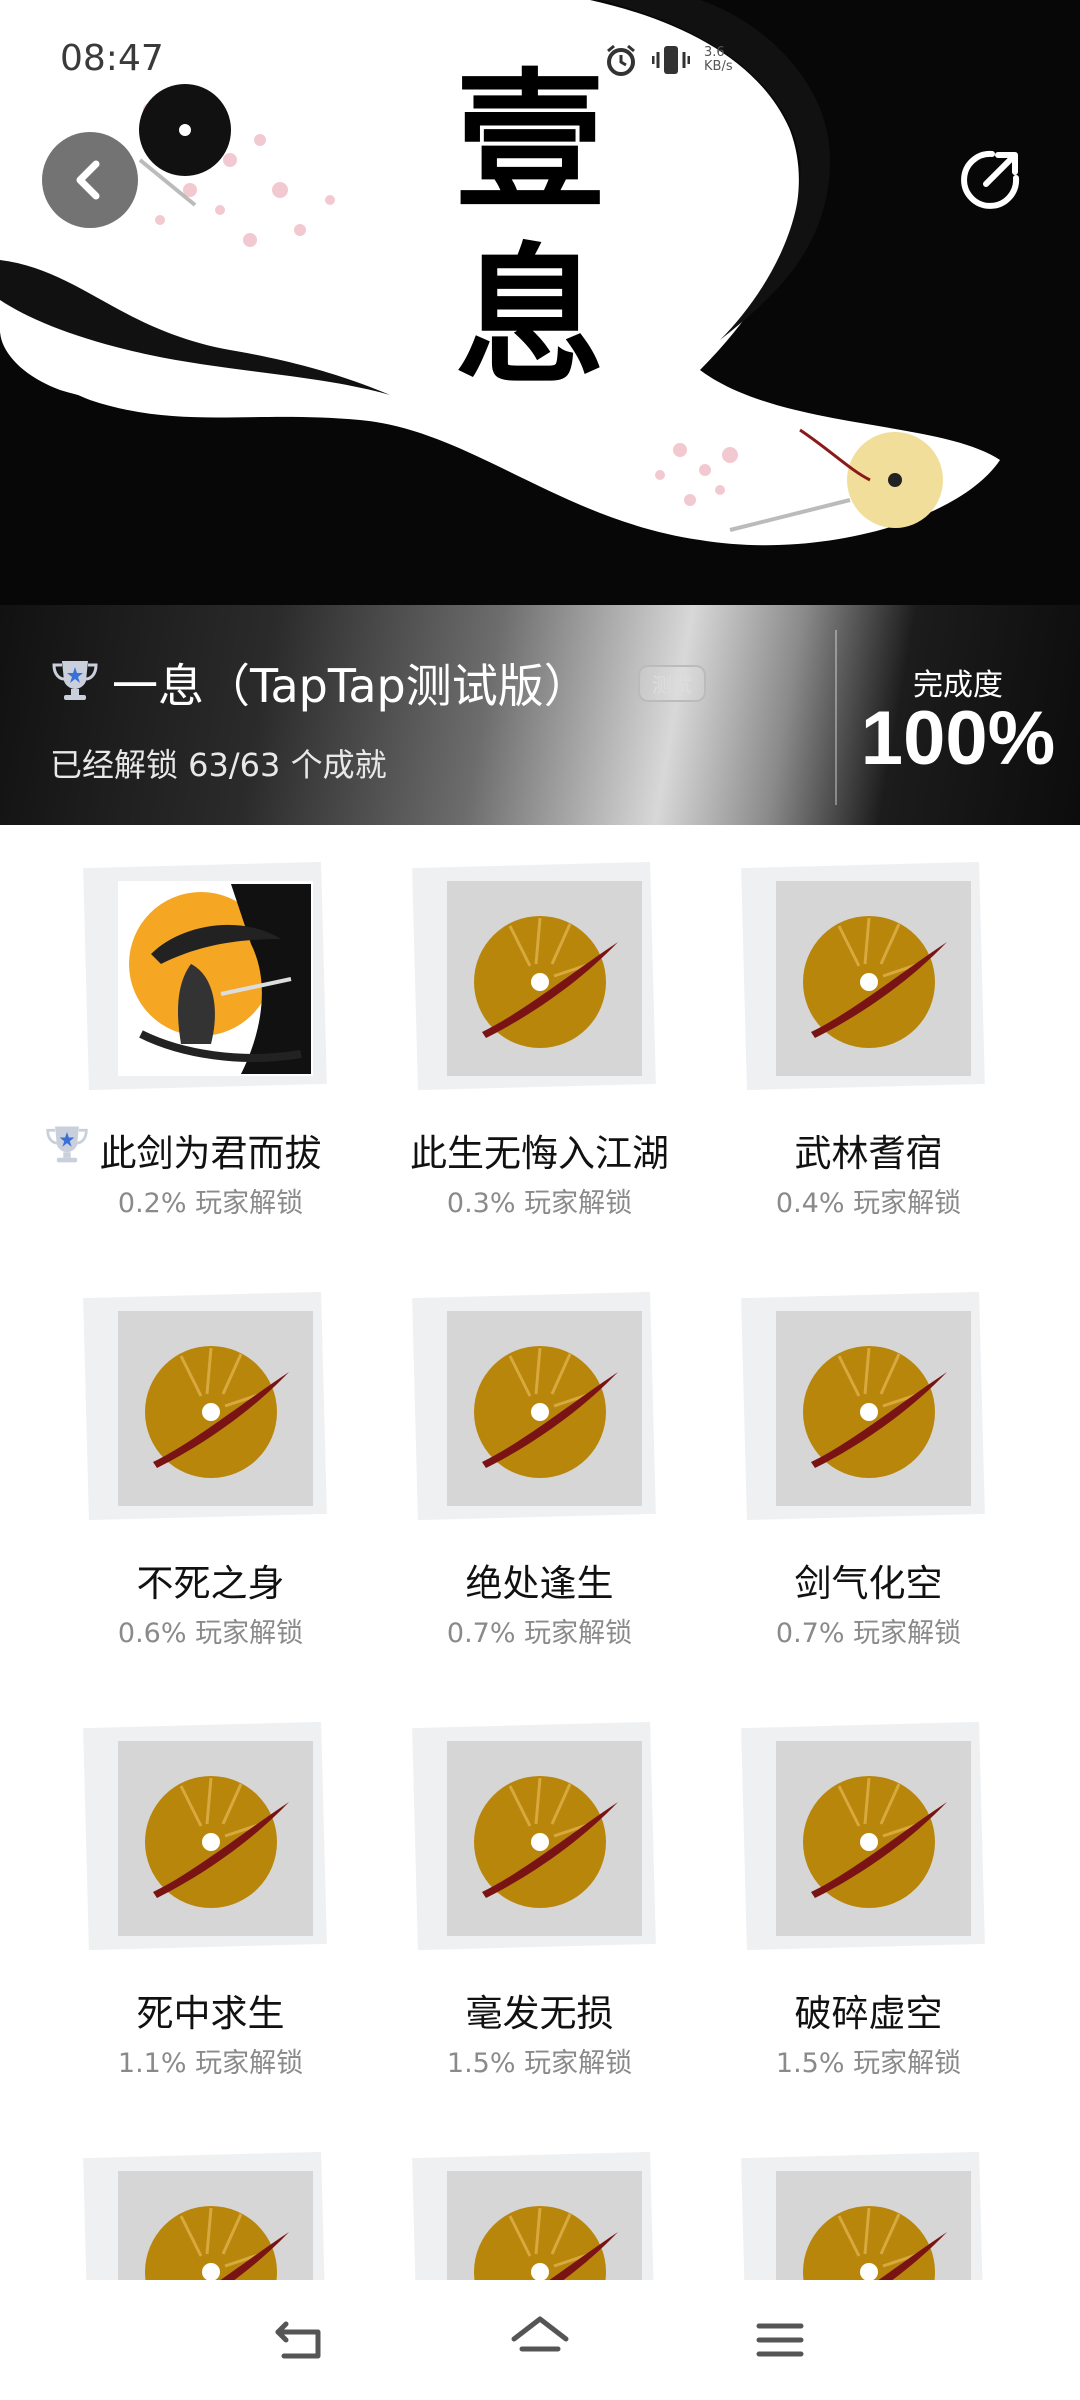 The image size is (1080, 2400). I want to click on chevron-left-icon, so click(88, 180).